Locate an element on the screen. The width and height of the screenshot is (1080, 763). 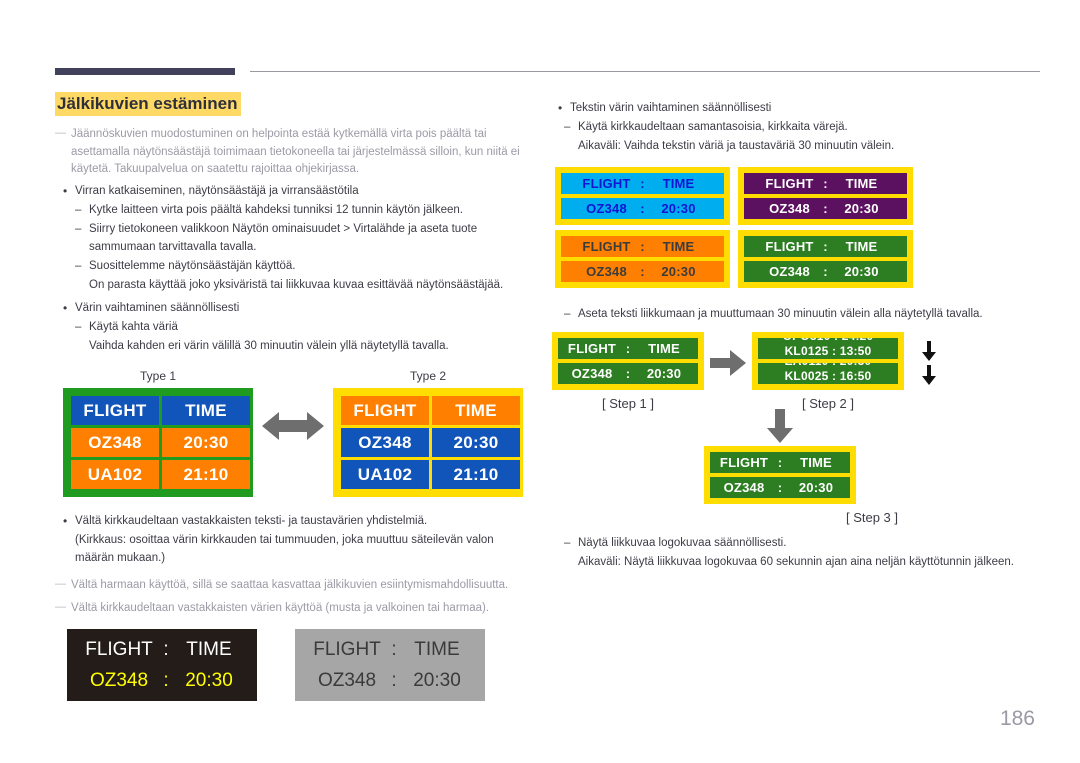
orange-flight-value: OZ348 is located at coordinates (606, 272).